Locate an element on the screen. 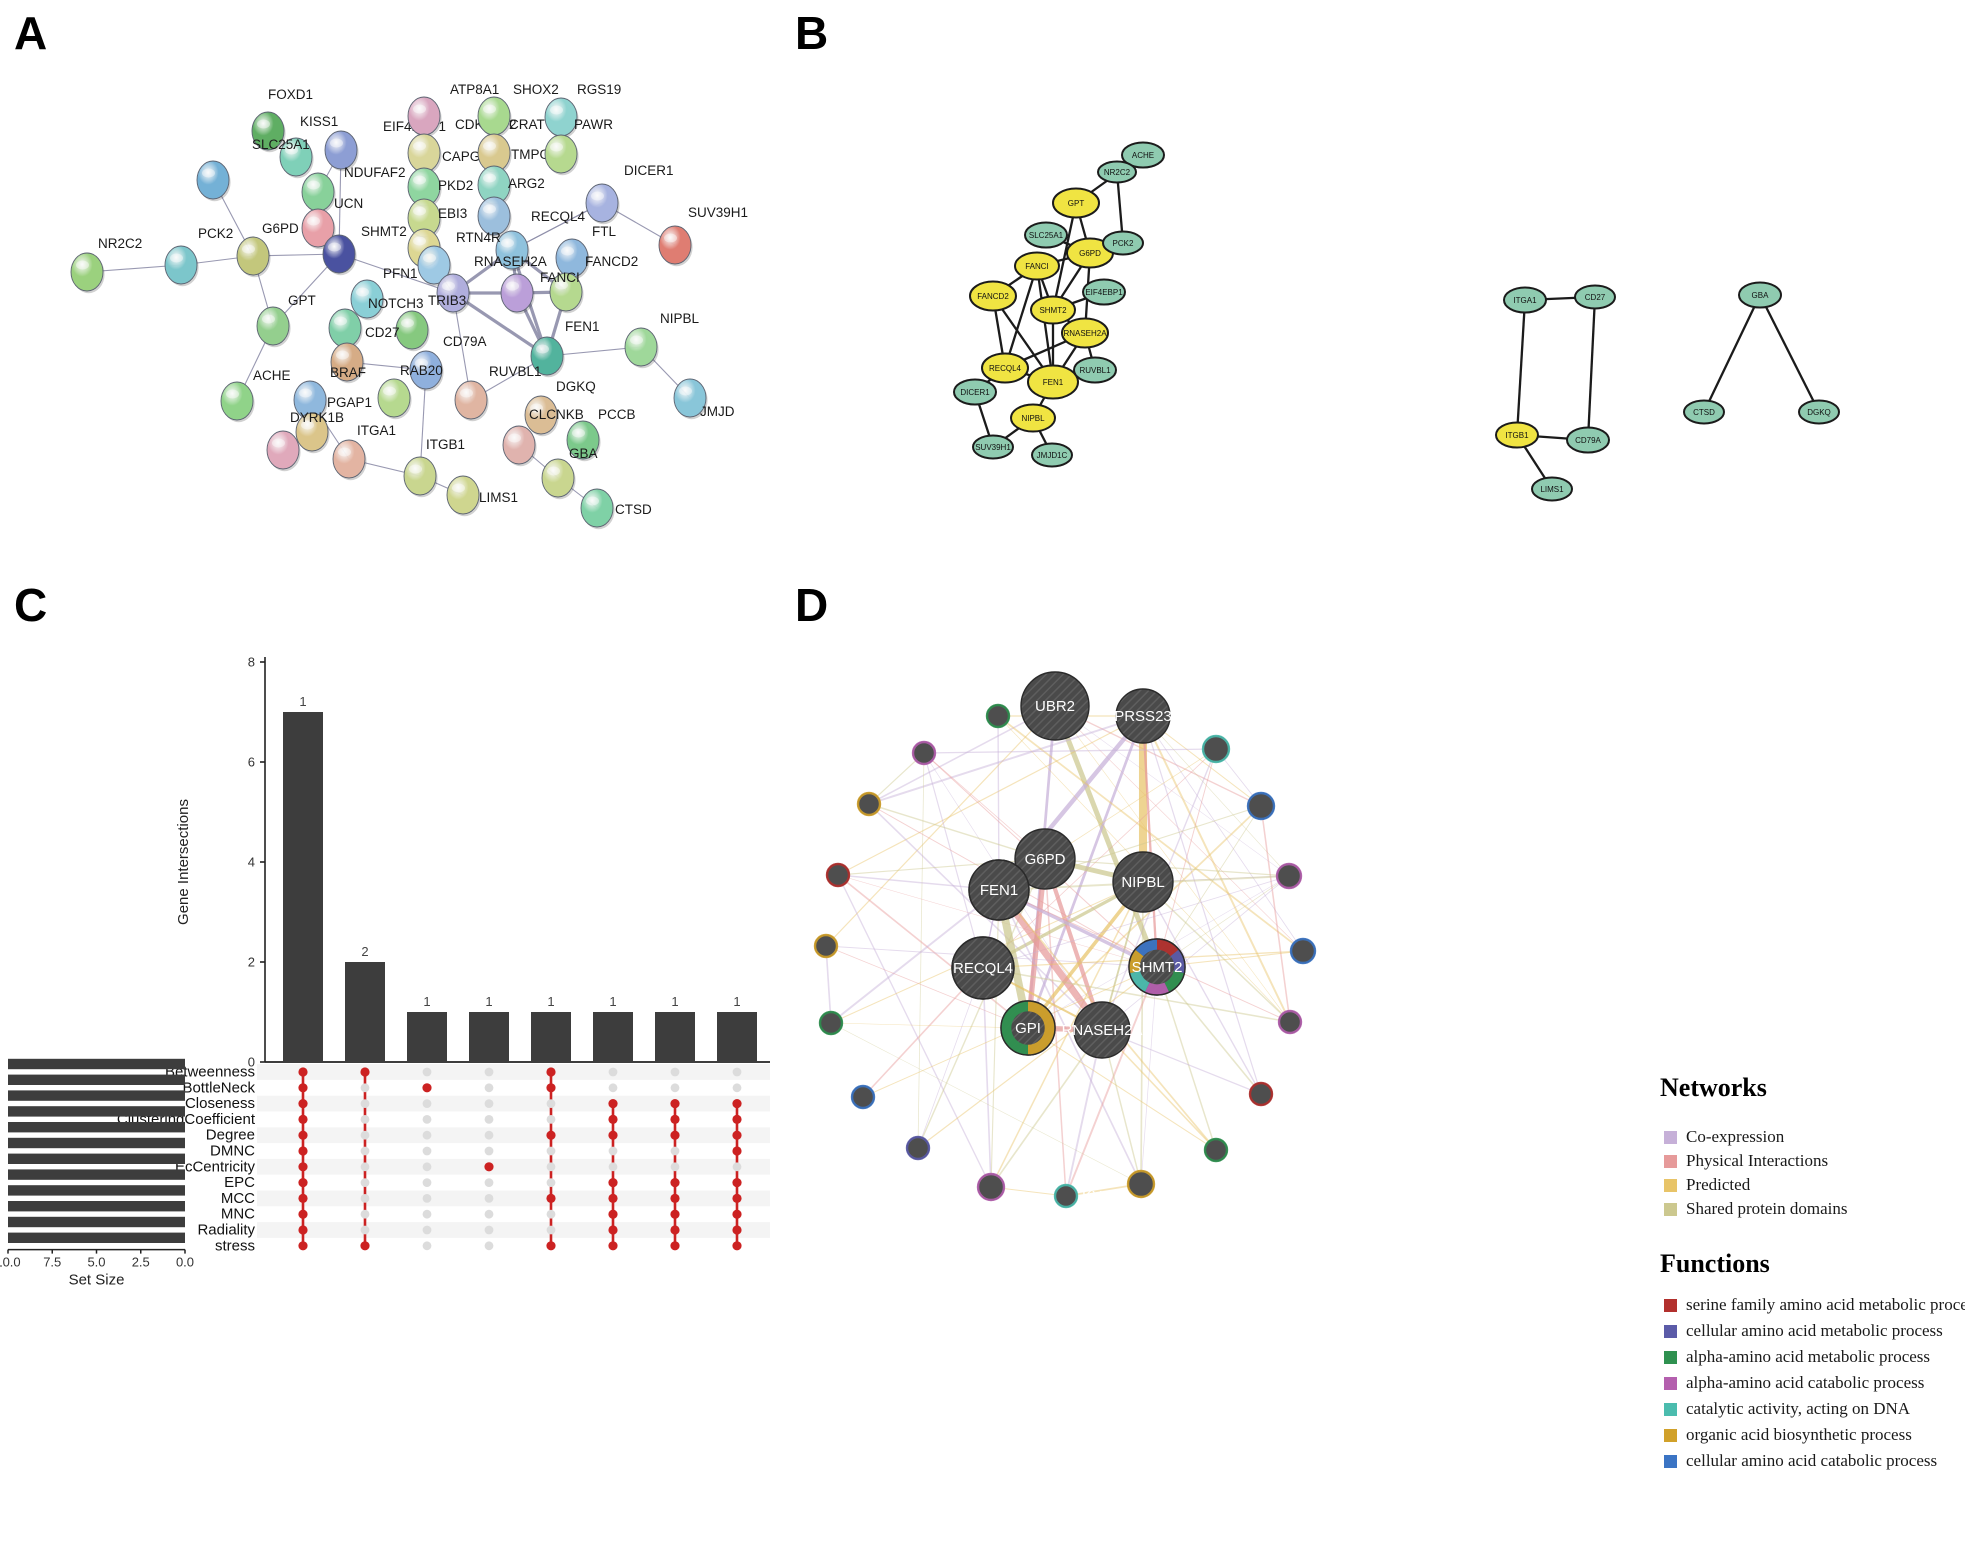 This screenshot has width=1965, height=1556. genemania-node: POLB is located at coordinates (1310, 876).